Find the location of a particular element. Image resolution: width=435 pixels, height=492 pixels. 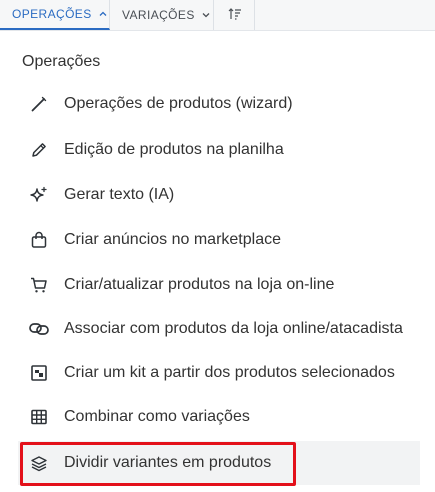

toolbar: OPERAÇÕES VARIAÇÕES is located at coordinates (217, 15).